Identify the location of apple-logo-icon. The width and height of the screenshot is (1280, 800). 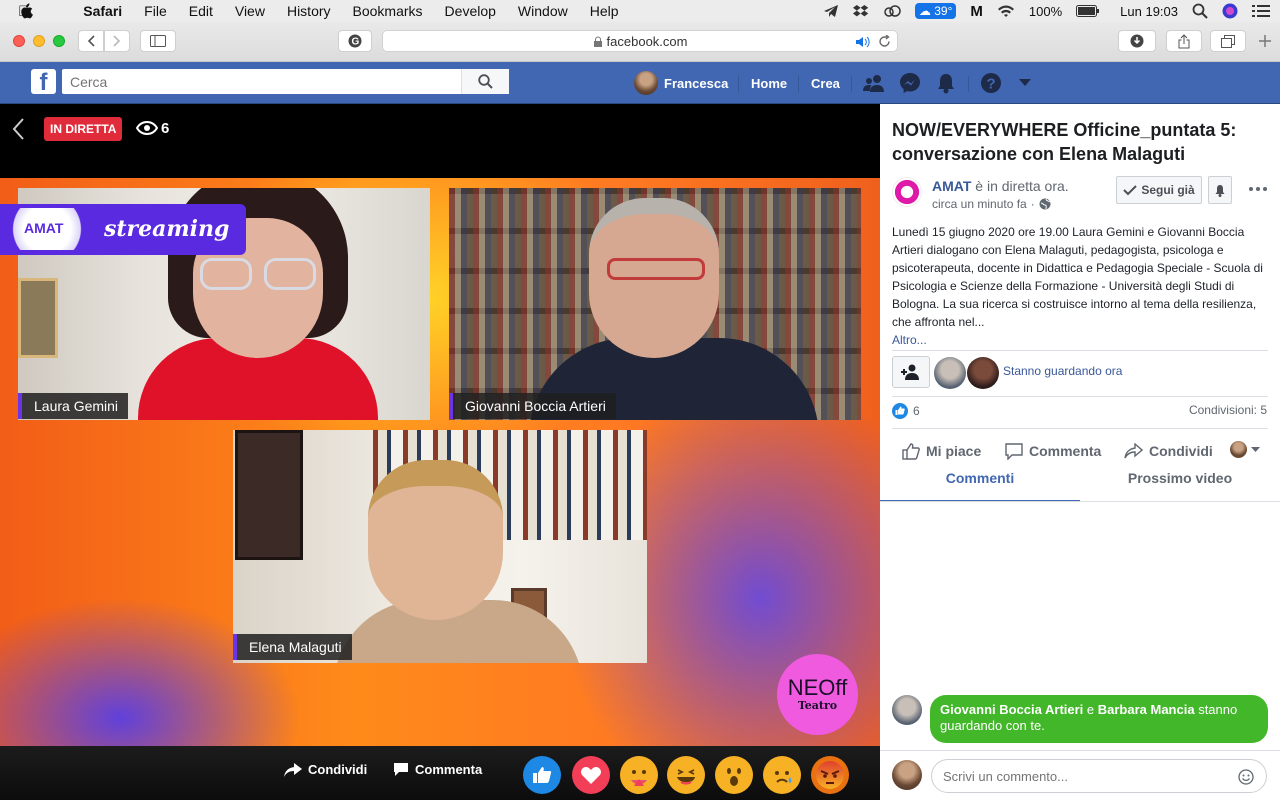
(25, 11).